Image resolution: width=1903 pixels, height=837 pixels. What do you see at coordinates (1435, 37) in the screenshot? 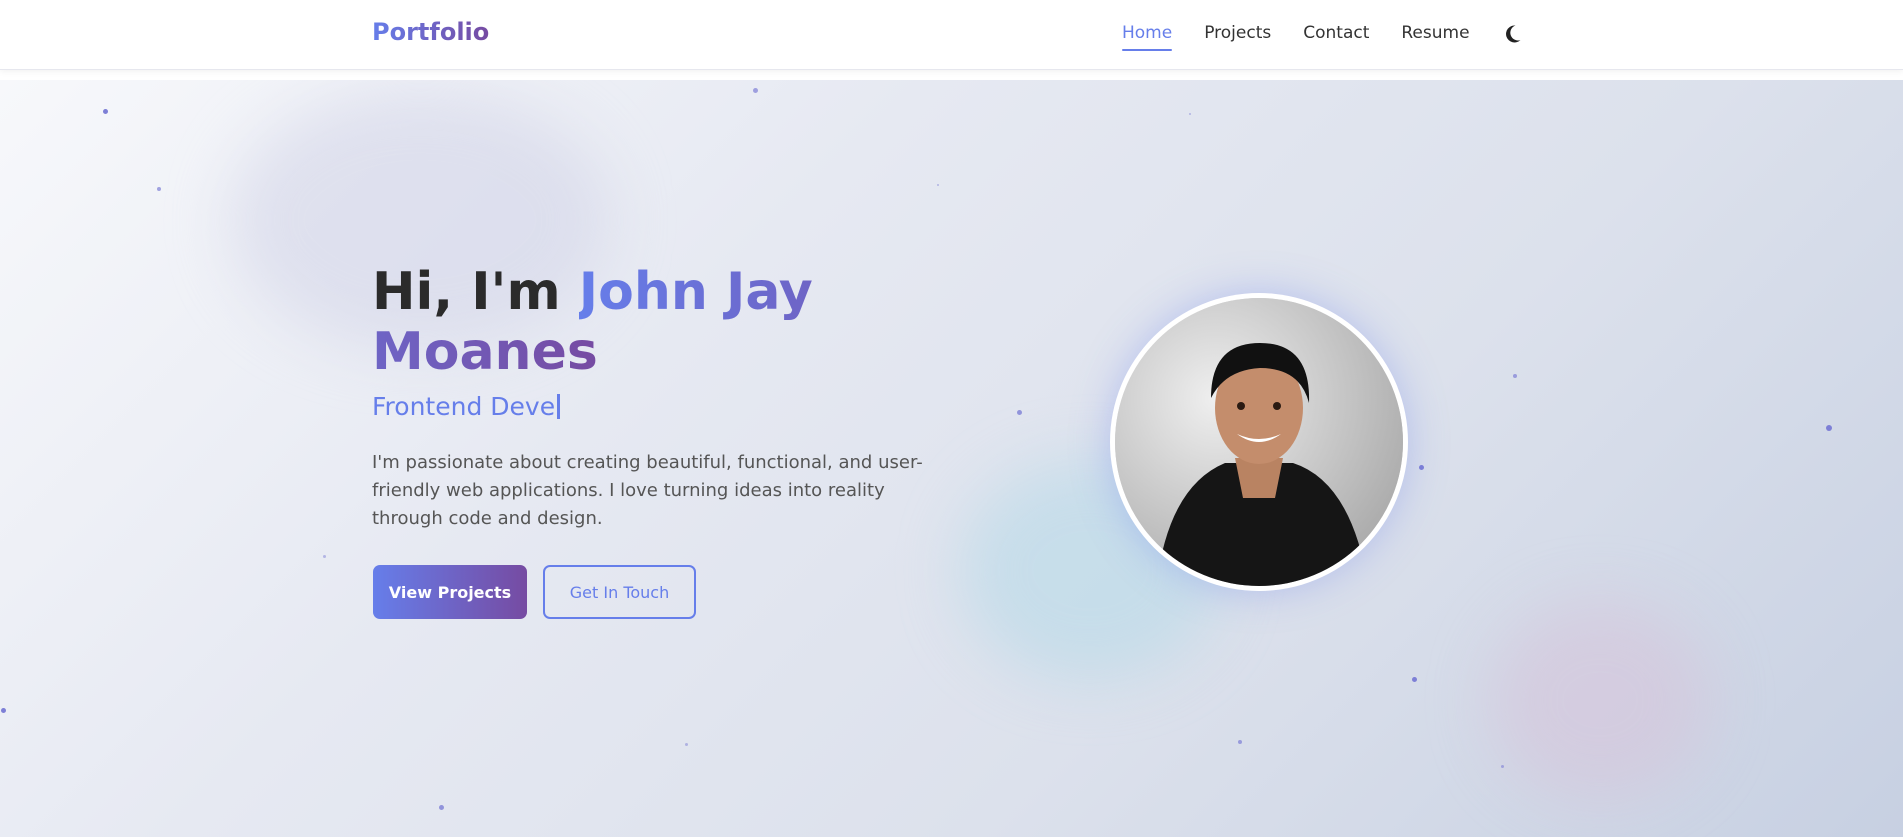
I see `nav-link-resume: Resume` at bounding box center [1435, 37].